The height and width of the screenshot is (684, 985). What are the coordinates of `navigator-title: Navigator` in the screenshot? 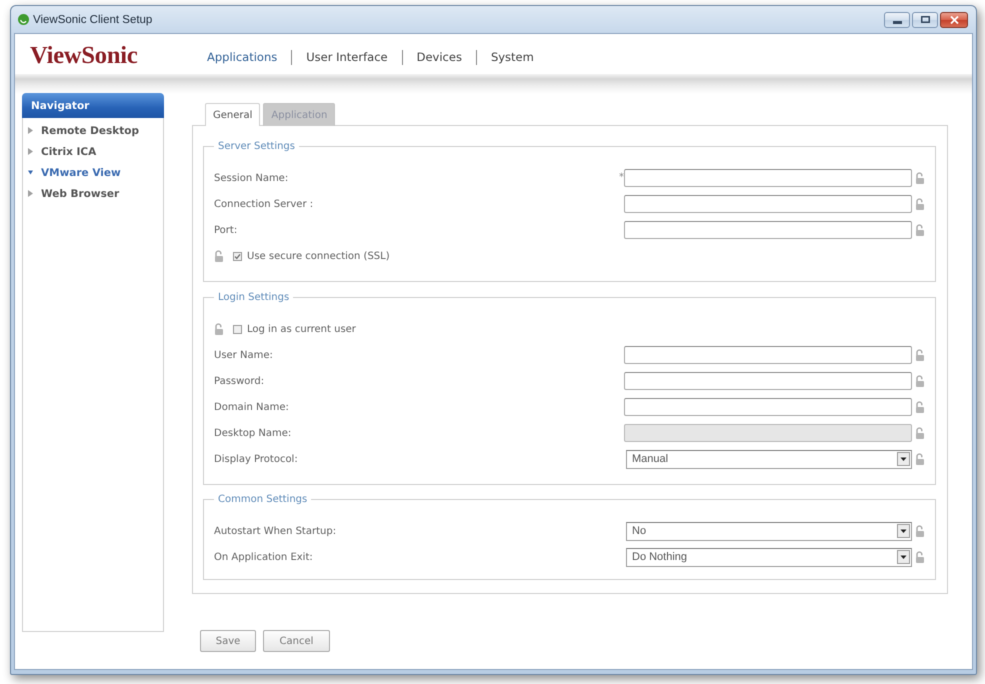 It's located at (93, 105).